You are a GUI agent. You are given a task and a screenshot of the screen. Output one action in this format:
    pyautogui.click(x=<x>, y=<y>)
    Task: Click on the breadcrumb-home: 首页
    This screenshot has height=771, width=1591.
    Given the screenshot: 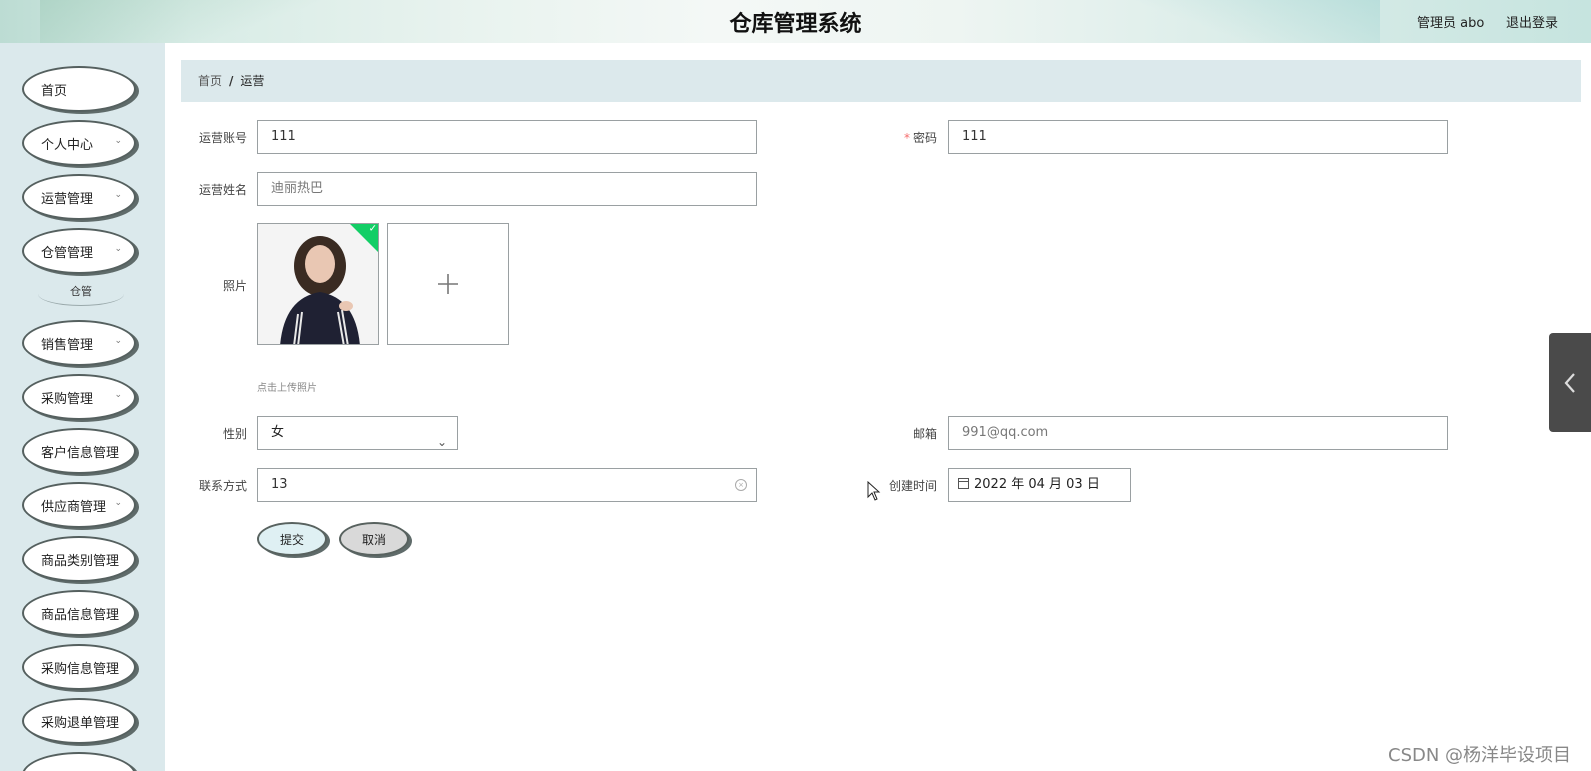 What is the action you would take?
    pyautogui.click(x=210, y=81)
    